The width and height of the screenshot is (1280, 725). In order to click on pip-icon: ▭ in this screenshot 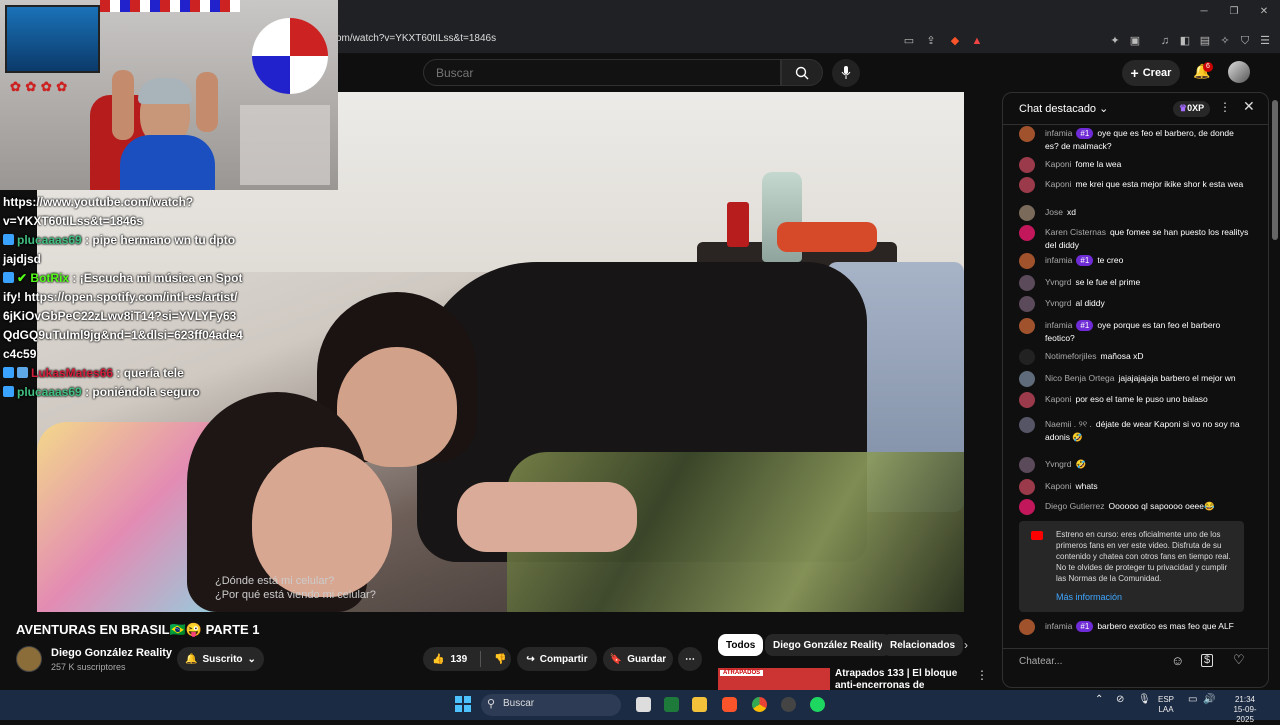, I will do `click(909, 41)`.